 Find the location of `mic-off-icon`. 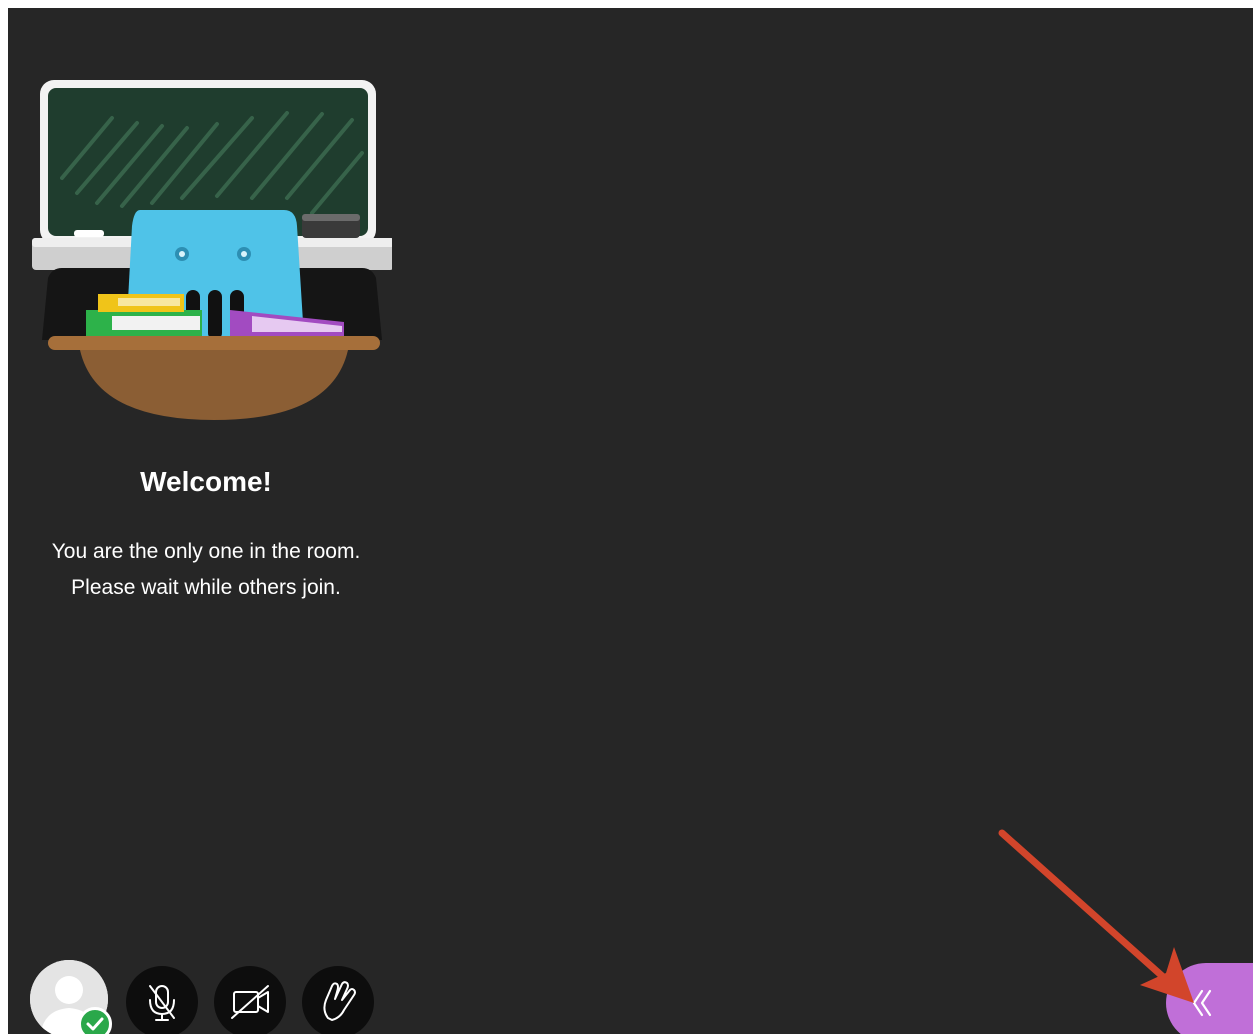

mic-off-icon is located at coordinates (162, 1003).